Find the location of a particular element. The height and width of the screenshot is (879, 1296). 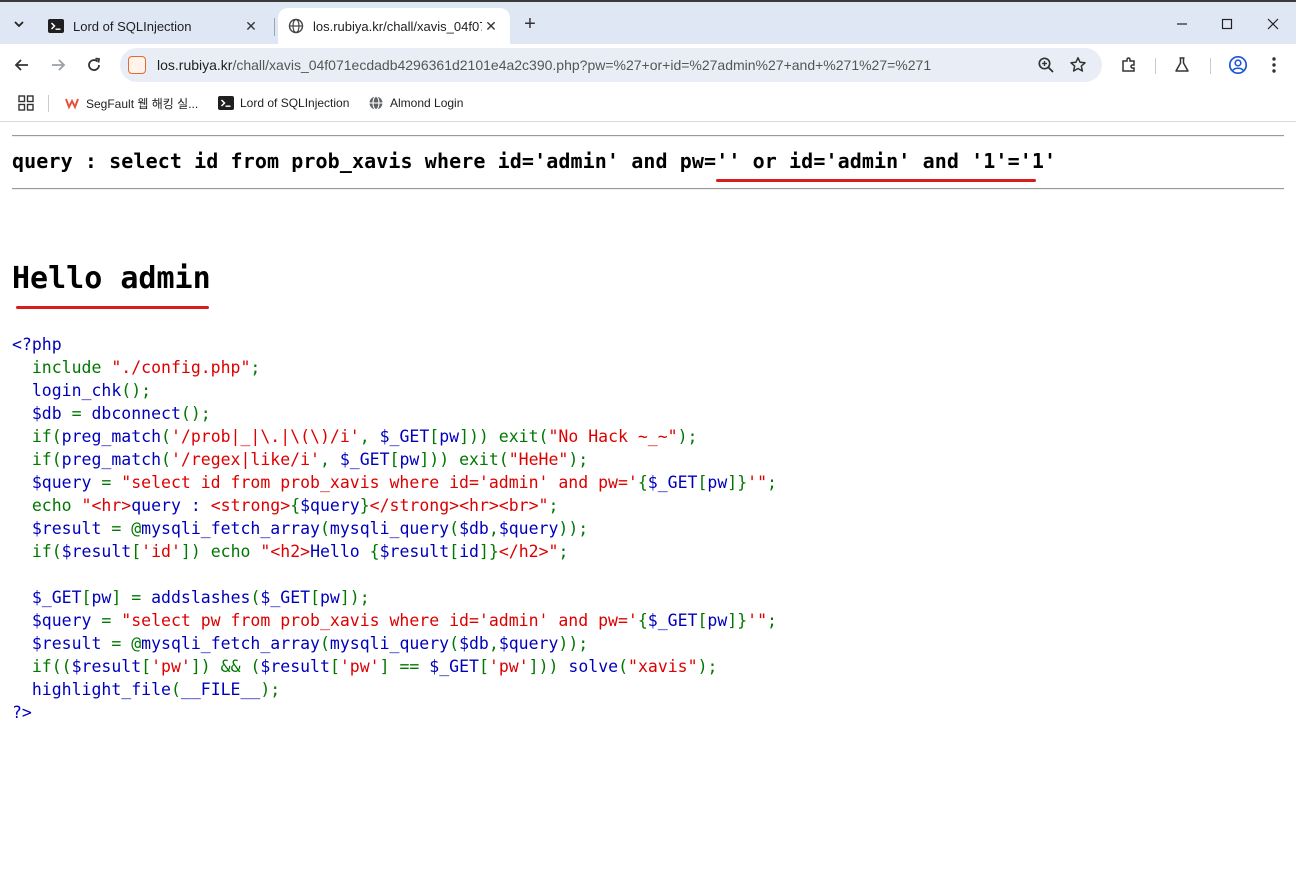

zoom-icon is located at coordinates (1046, 65).